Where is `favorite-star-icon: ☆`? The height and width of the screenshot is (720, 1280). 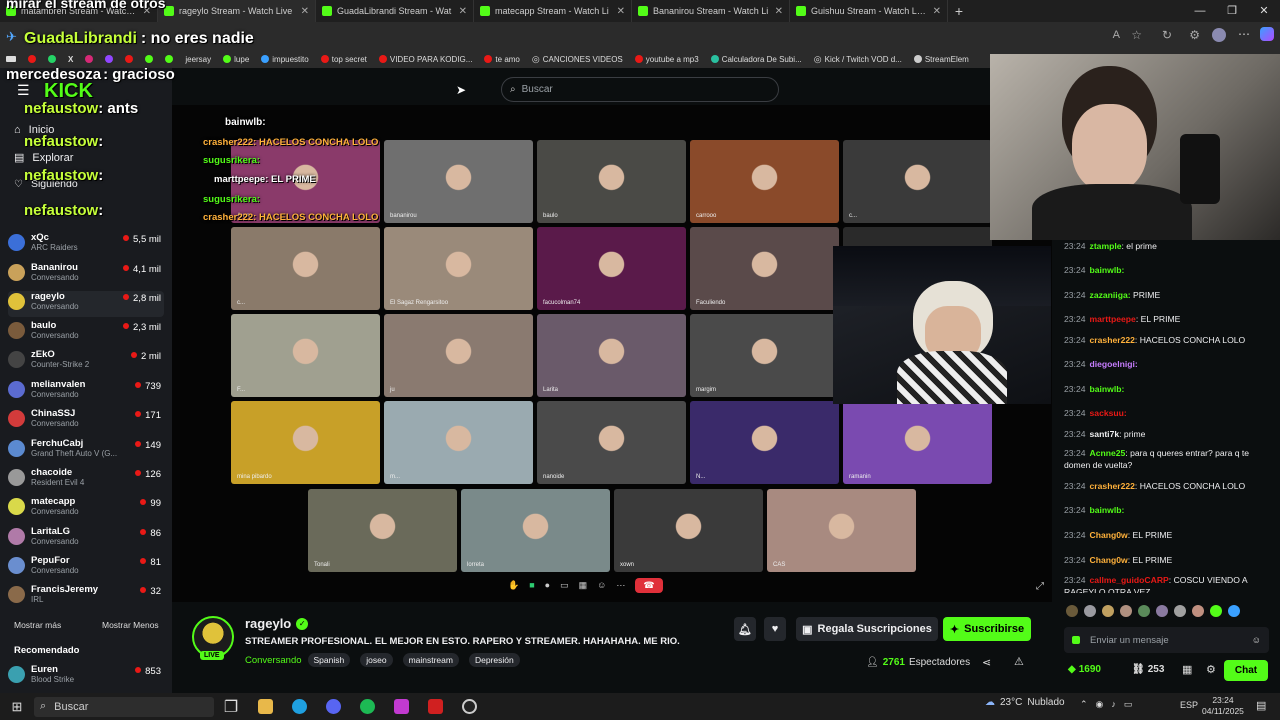
favorite-star-icon: ☆ is located at coordinates (1136, 35).